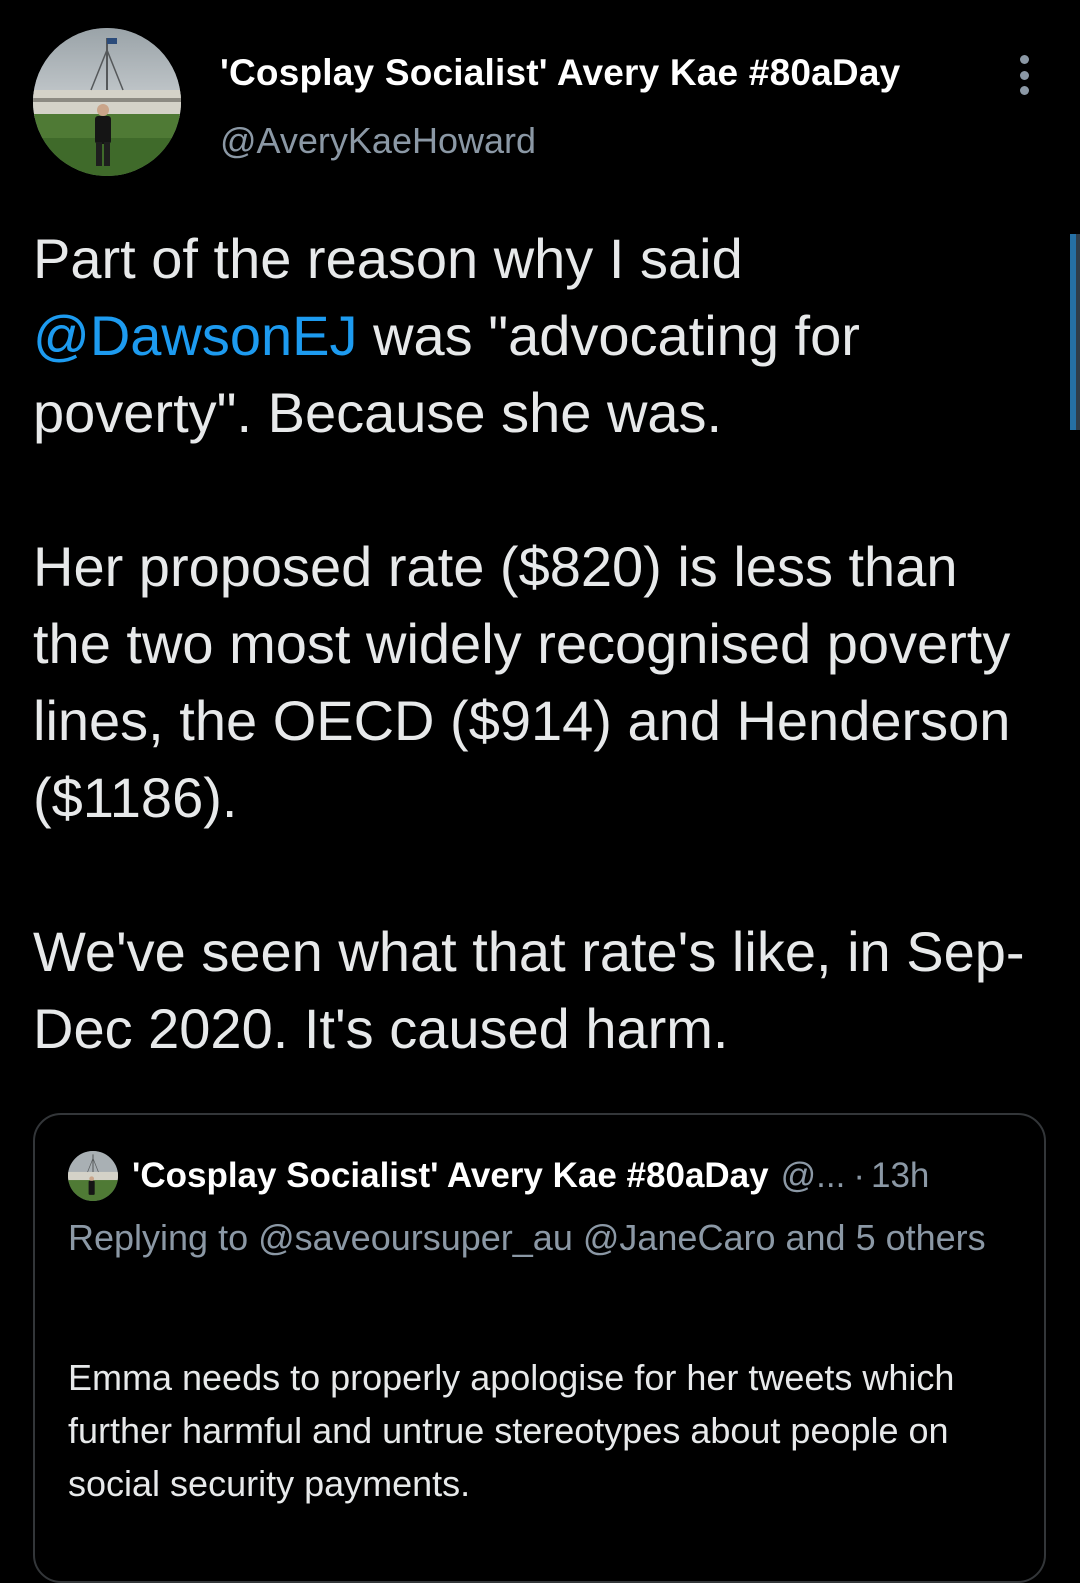 This screenshot has width=1080, height=1583. Describe the element at coordinates (560, 73) in the screenshot. I see `author-display-name: 'Cosplay Socialist' Avery Kae #80aDay` at that location.